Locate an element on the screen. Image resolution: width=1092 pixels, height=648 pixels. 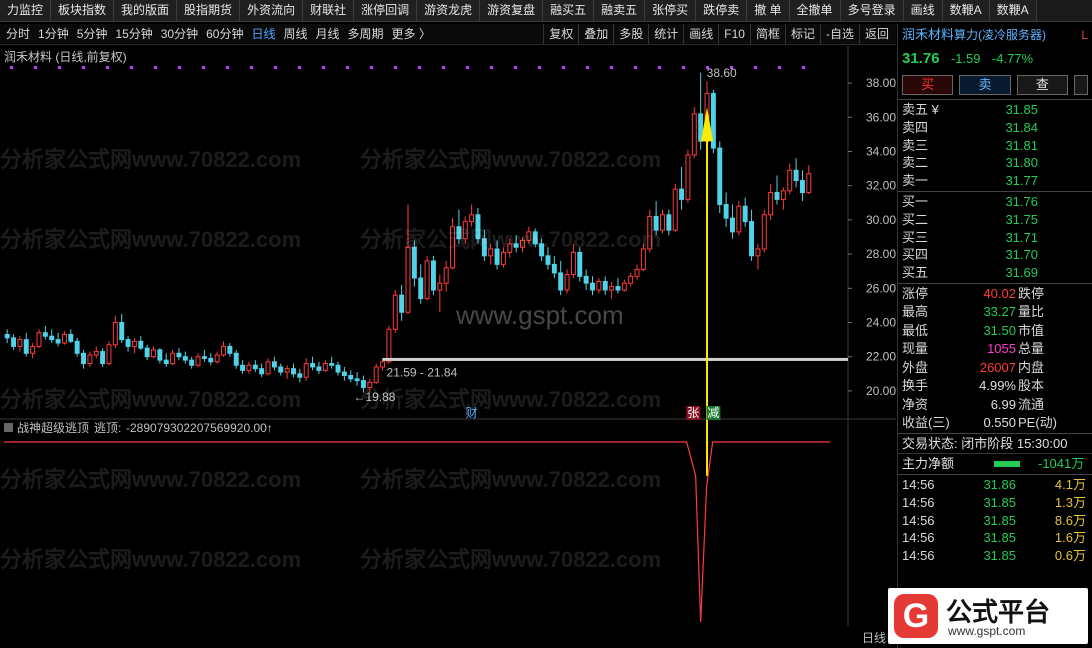
chart-tool-button: 标记 is located at coordinates (802, 34).